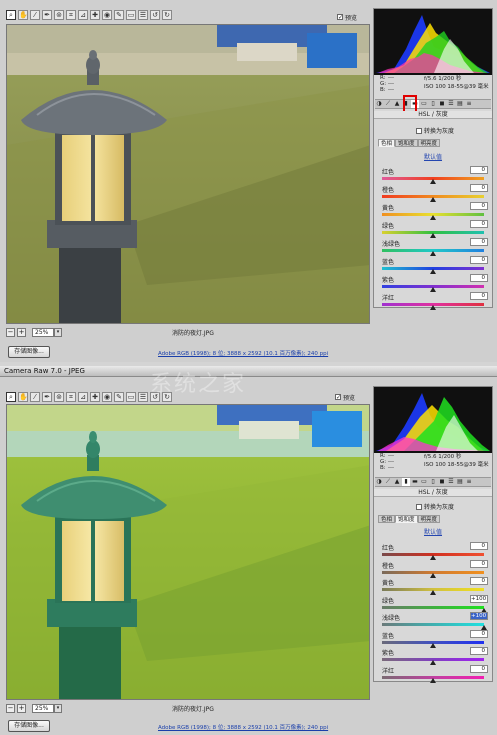 This screenshot has height=735, width=497. What do you see at coordinates (415, 482) in the screenshot?
I see `split-toning-tab-icon: ▬` at bounding box center [415, 482].